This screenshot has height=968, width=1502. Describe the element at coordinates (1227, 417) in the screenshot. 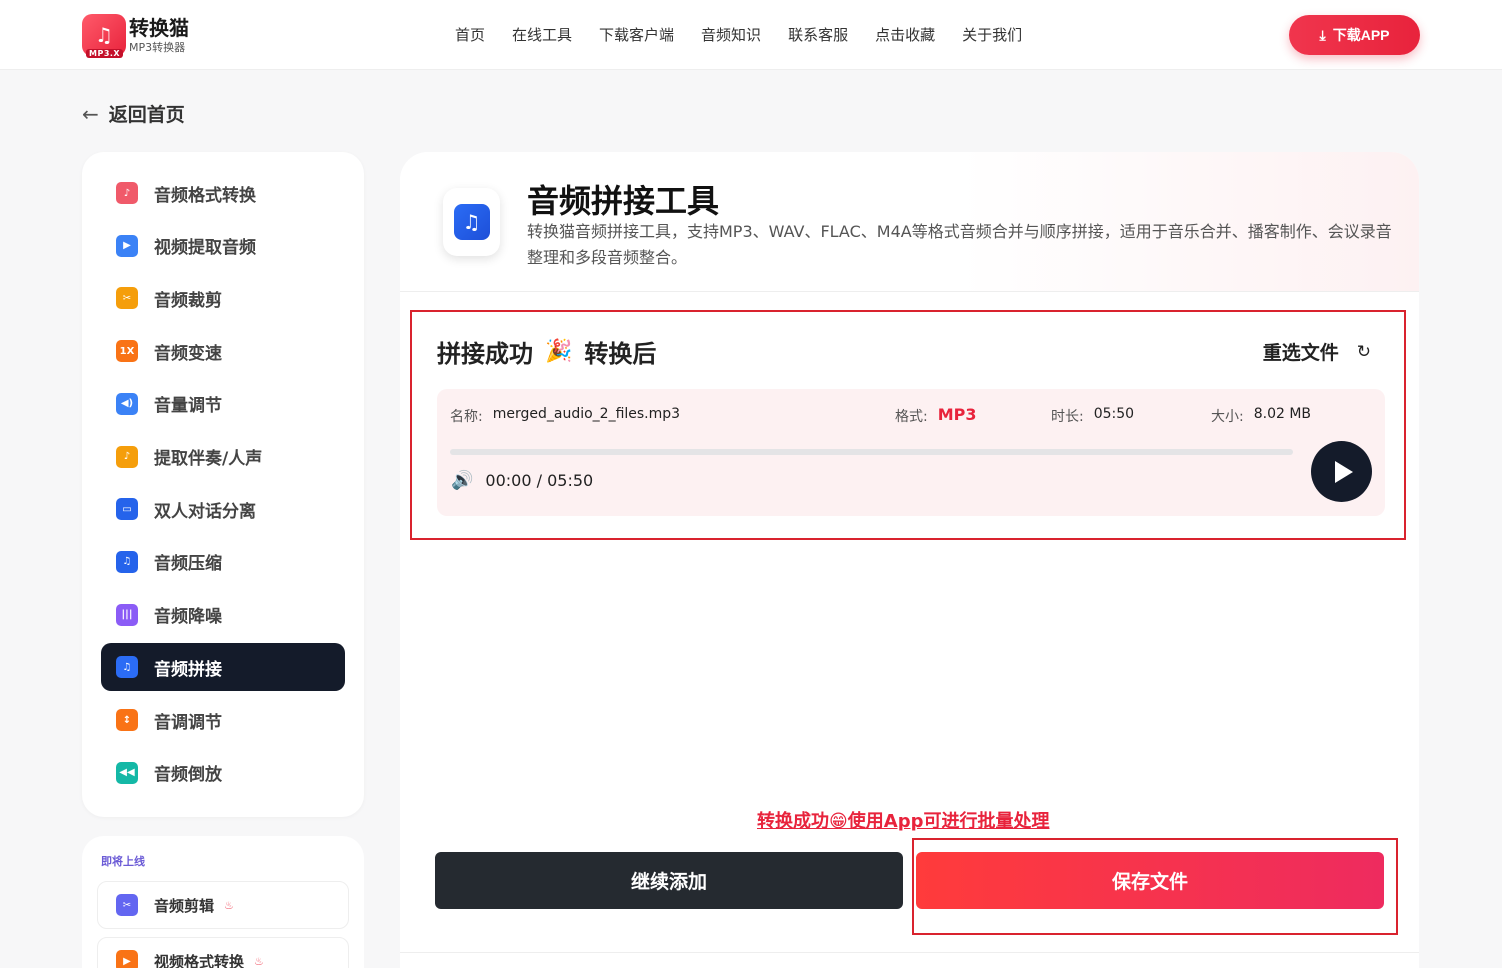

I see `file-size-label: 大小:` at that location.